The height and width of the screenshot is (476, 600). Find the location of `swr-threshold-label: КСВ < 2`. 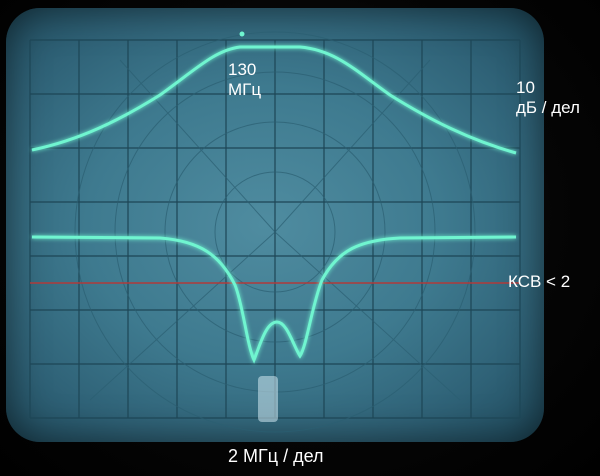

swr-threshold-label: КСВ < 2 is located at coordinates (539, 281).